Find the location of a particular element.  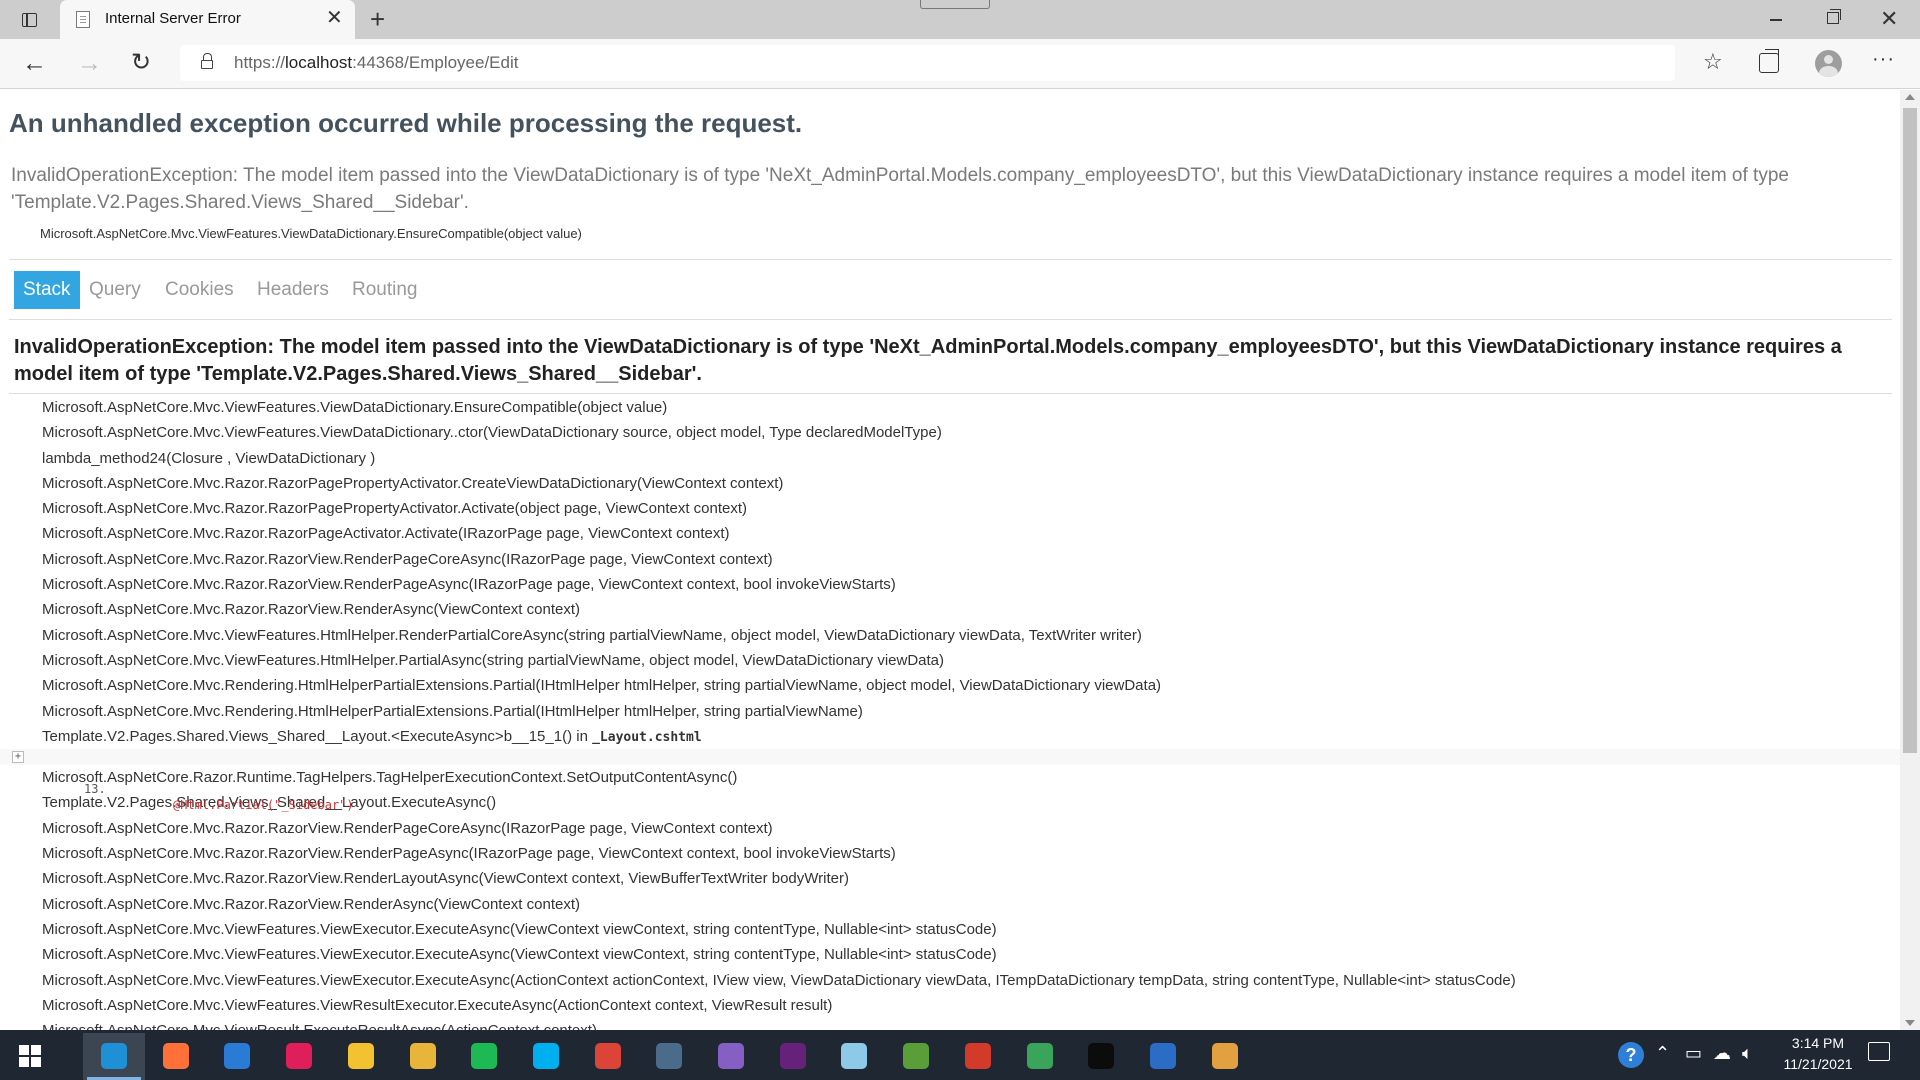

spreadsheet-app-icon is located at coordinates (916, 1056).